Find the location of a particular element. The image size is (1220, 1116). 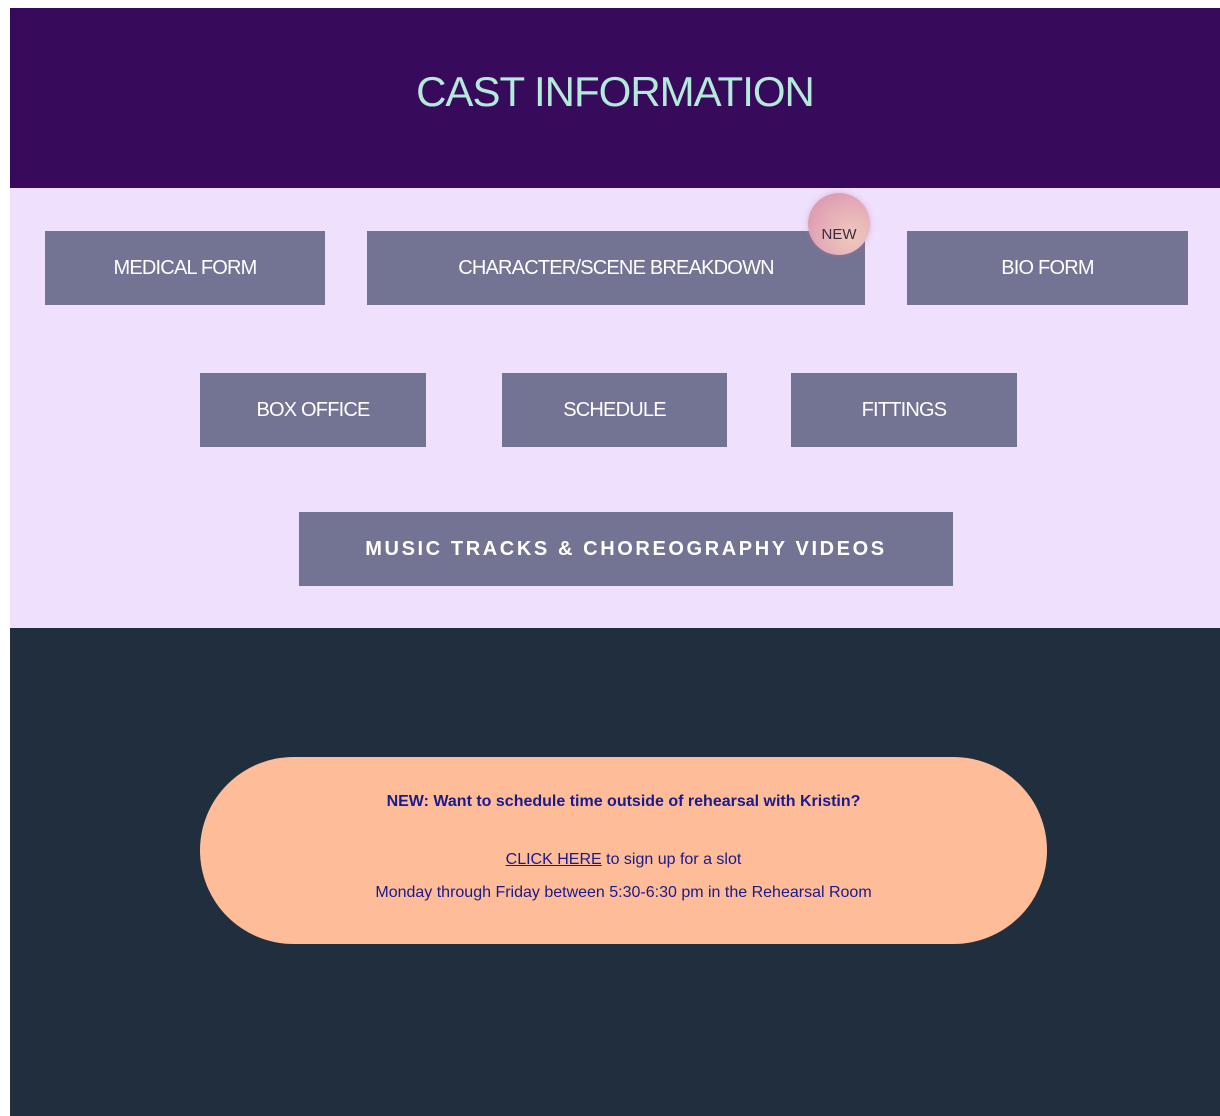

signup-line: CLICK HERE to sign up for a slot is located at coordinates (623, 860).